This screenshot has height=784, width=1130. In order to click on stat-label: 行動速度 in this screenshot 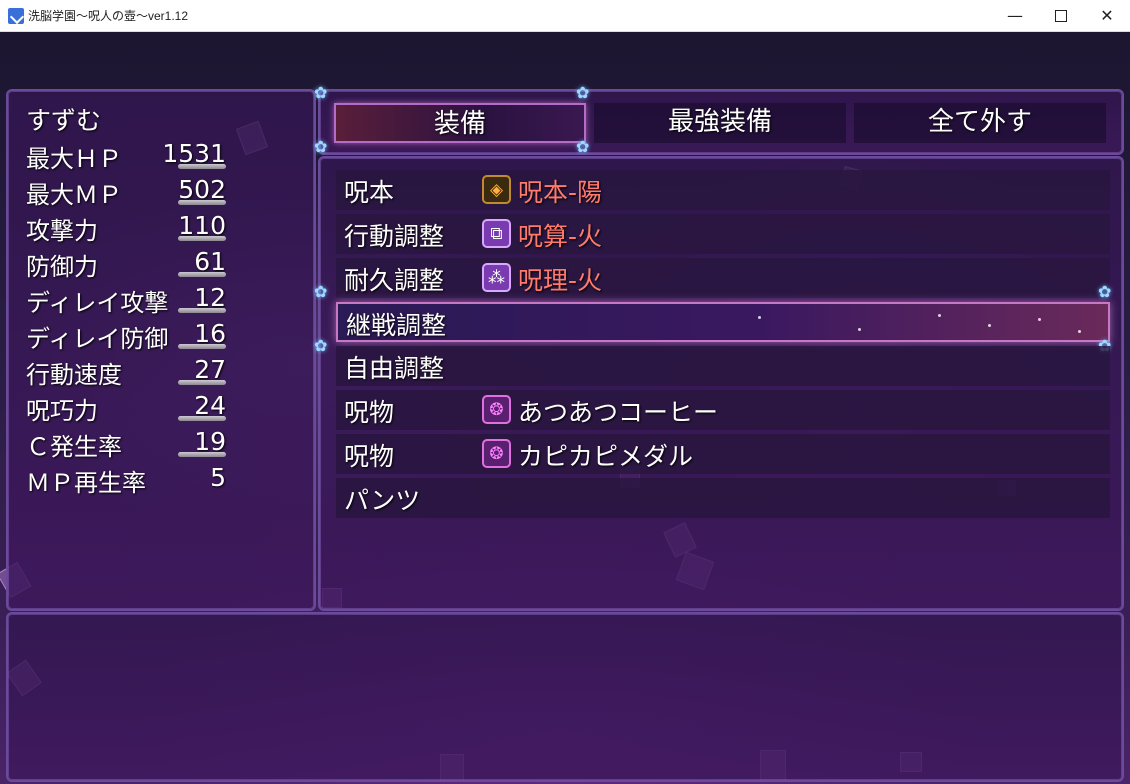, I will do `click(74, 375)`.